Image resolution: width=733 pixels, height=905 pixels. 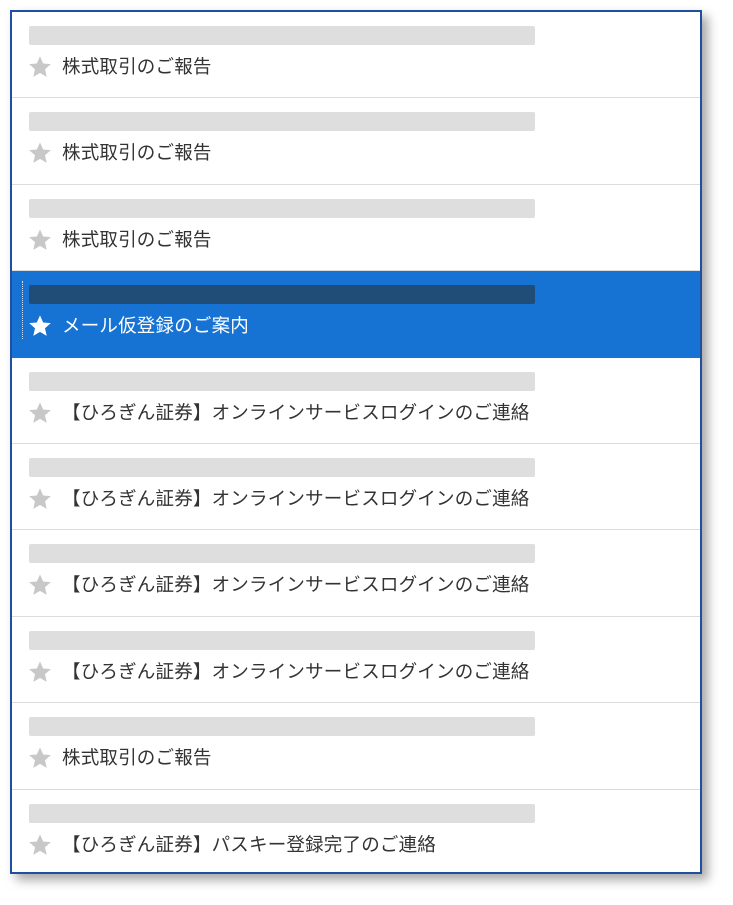 What do you see at coordinates (356, 830) in the screenshot?
I see `mail-row: 【ひろぎん証券】パスキー登録完了のご連絡` at bounding box center [356, 830].